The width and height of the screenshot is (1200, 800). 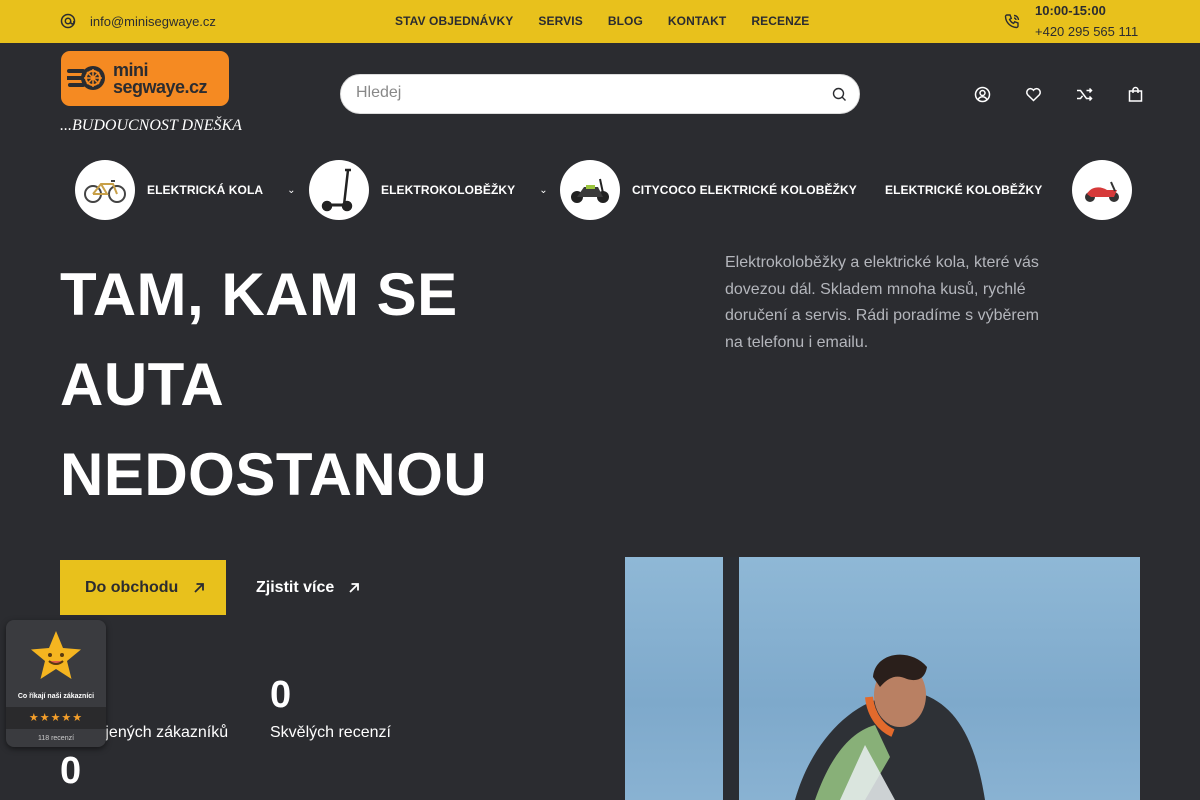 What do you see at coordinates (1033, 94) in the screenshot?
I see `heart-icon` at bounding box center [1033, 94].